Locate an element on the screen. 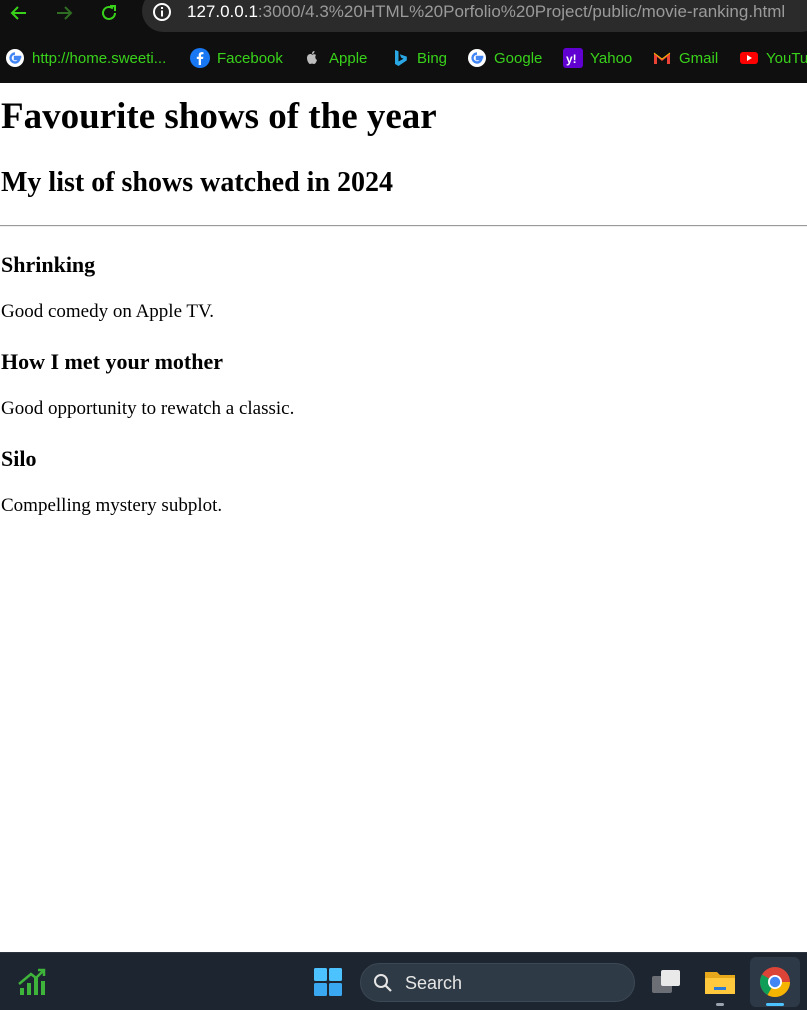 This screenshot has height=1010, width=807. bookmark-google: Google is located at coordinates (504, 58).